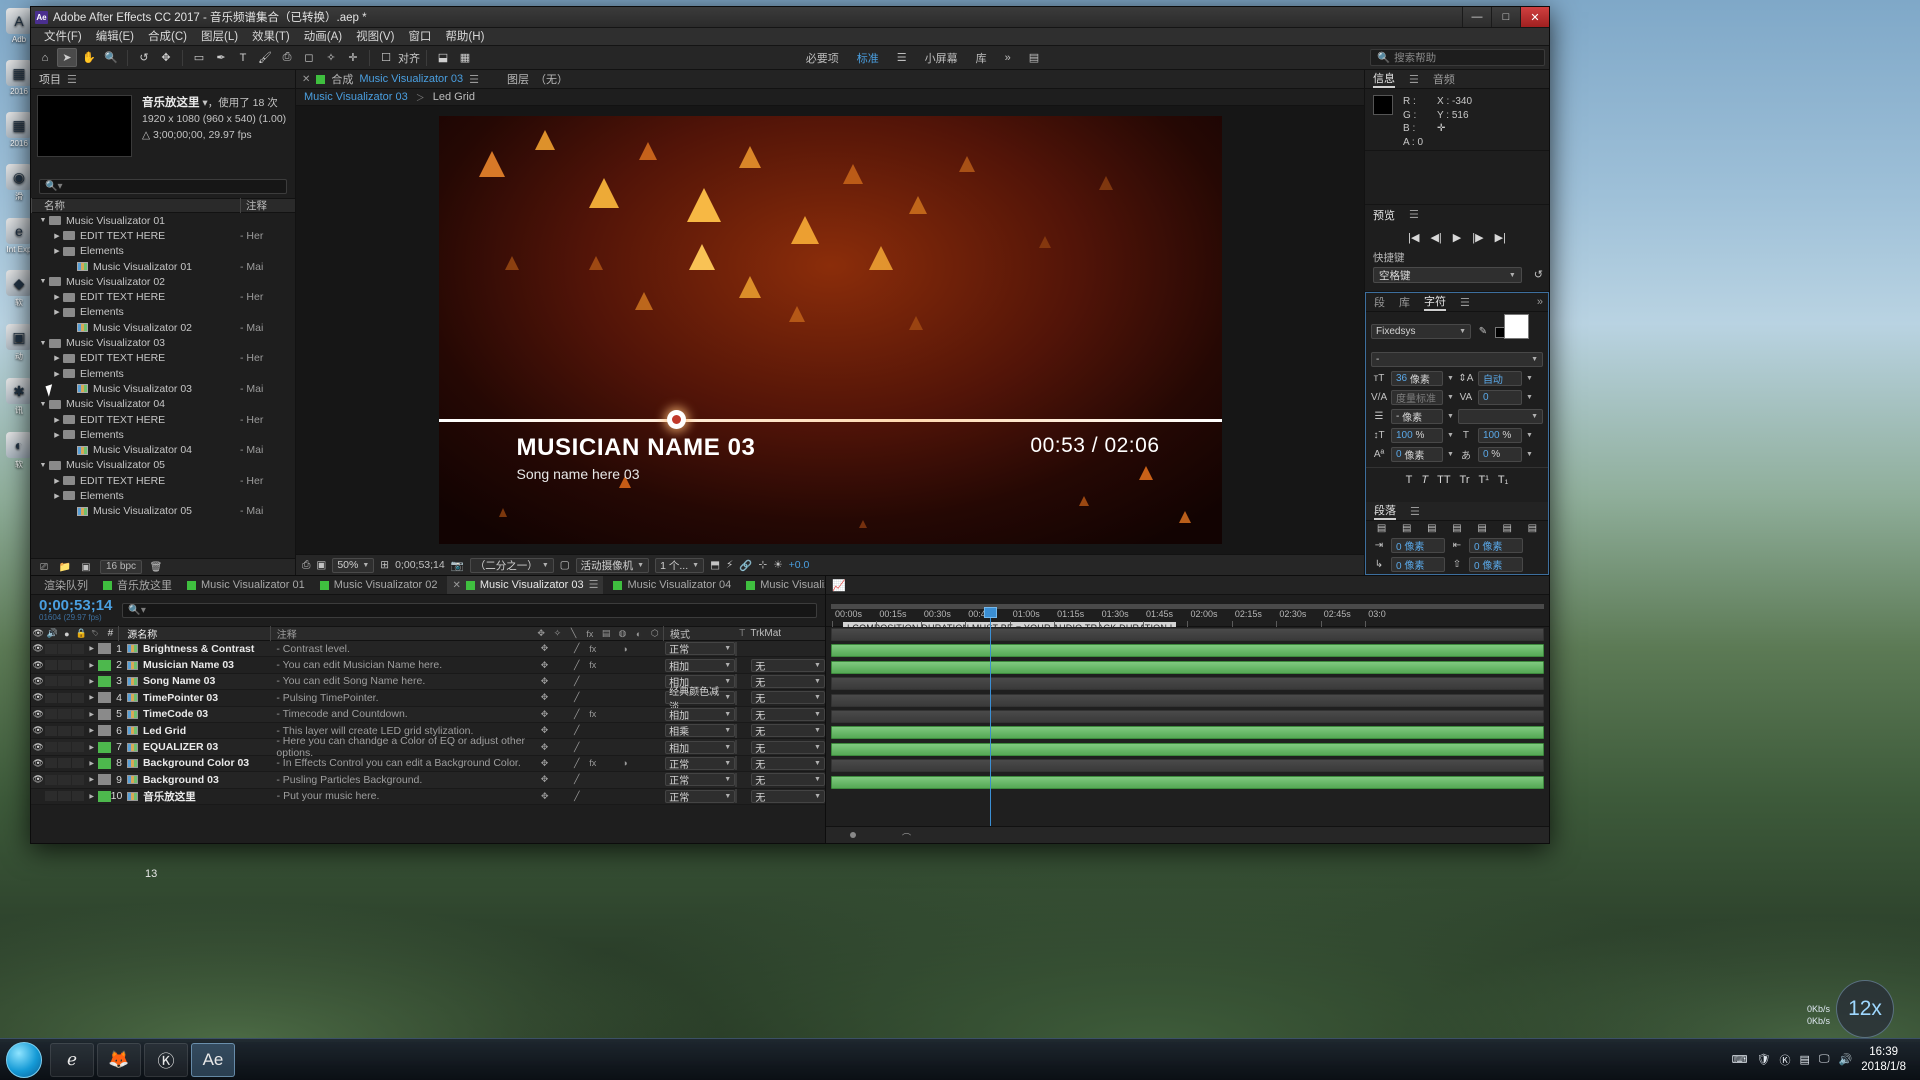  I want to click on resolution-select: （二分之一） ▼, so click(511, 565).